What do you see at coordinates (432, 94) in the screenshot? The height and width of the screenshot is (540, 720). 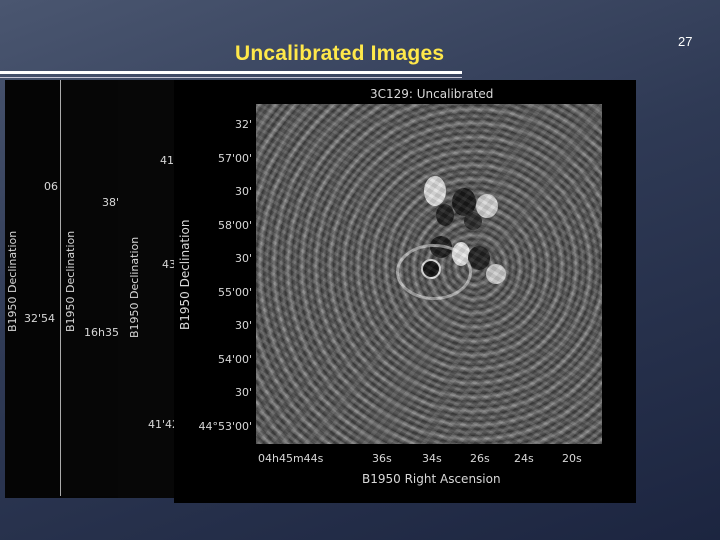 I see `front-panel-title: 3C129: Uncalibrated` at bounding box center [432, 94].